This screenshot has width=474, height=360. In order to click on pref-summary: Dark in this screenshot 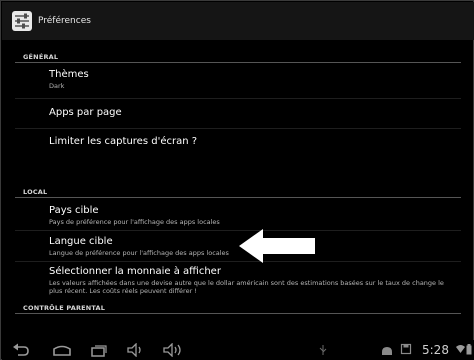, I will do `click(57, 86)`.